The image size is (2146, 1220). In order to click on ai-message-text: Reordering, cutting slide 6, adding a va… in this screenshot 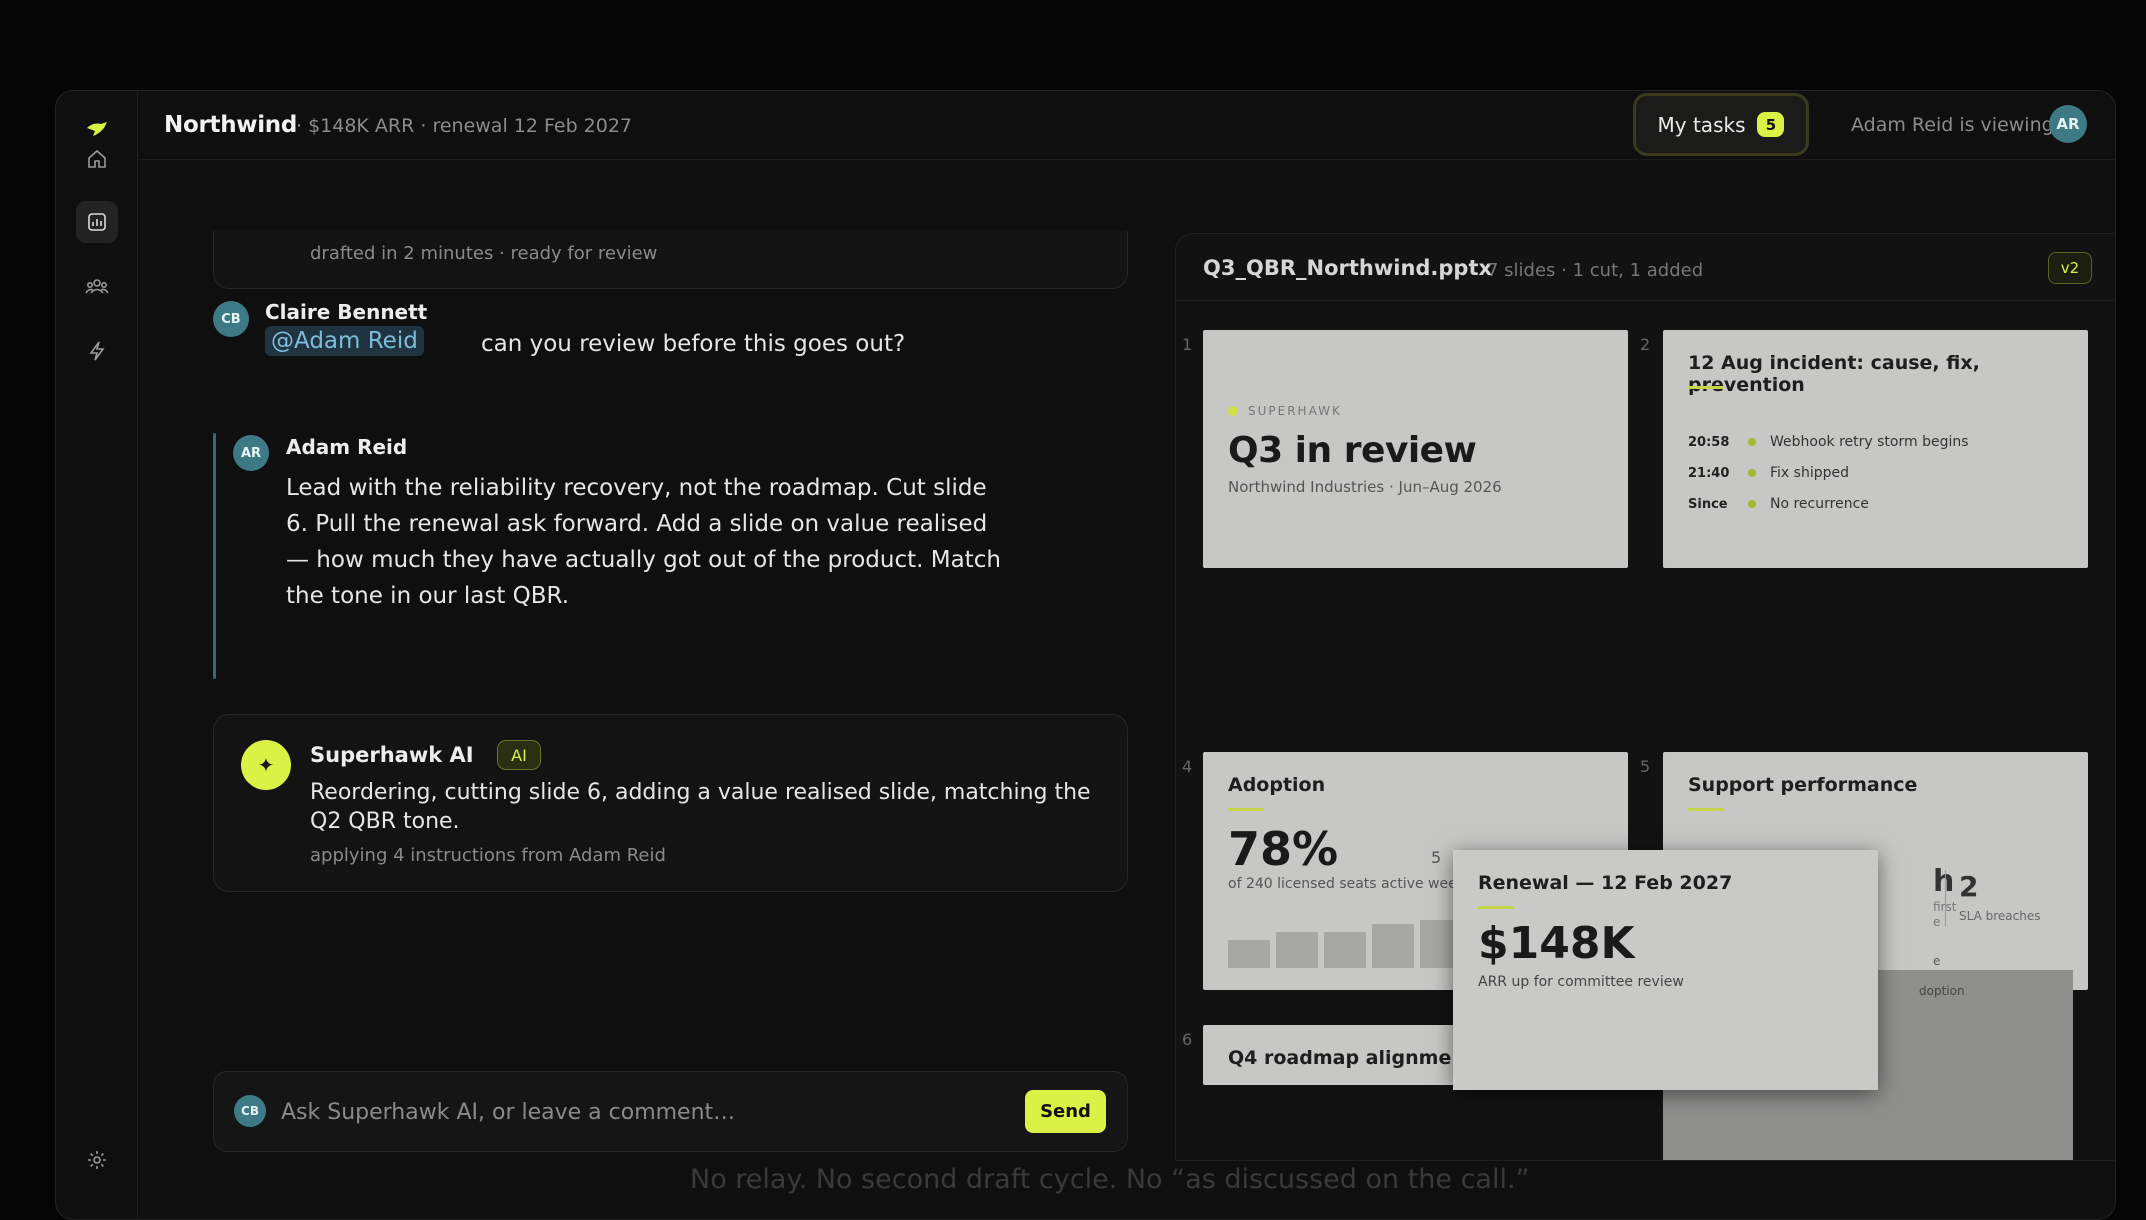, I will do `click(700, 807)`.